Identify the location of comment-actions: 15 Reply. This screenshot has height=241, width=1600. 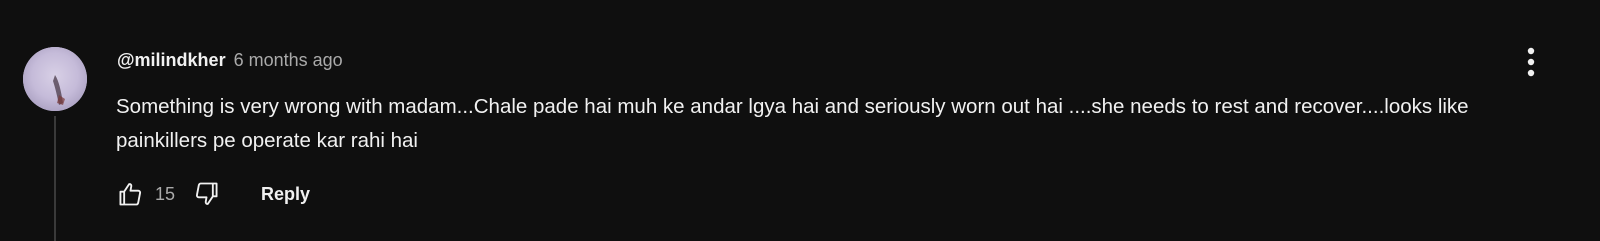
(211, 194).